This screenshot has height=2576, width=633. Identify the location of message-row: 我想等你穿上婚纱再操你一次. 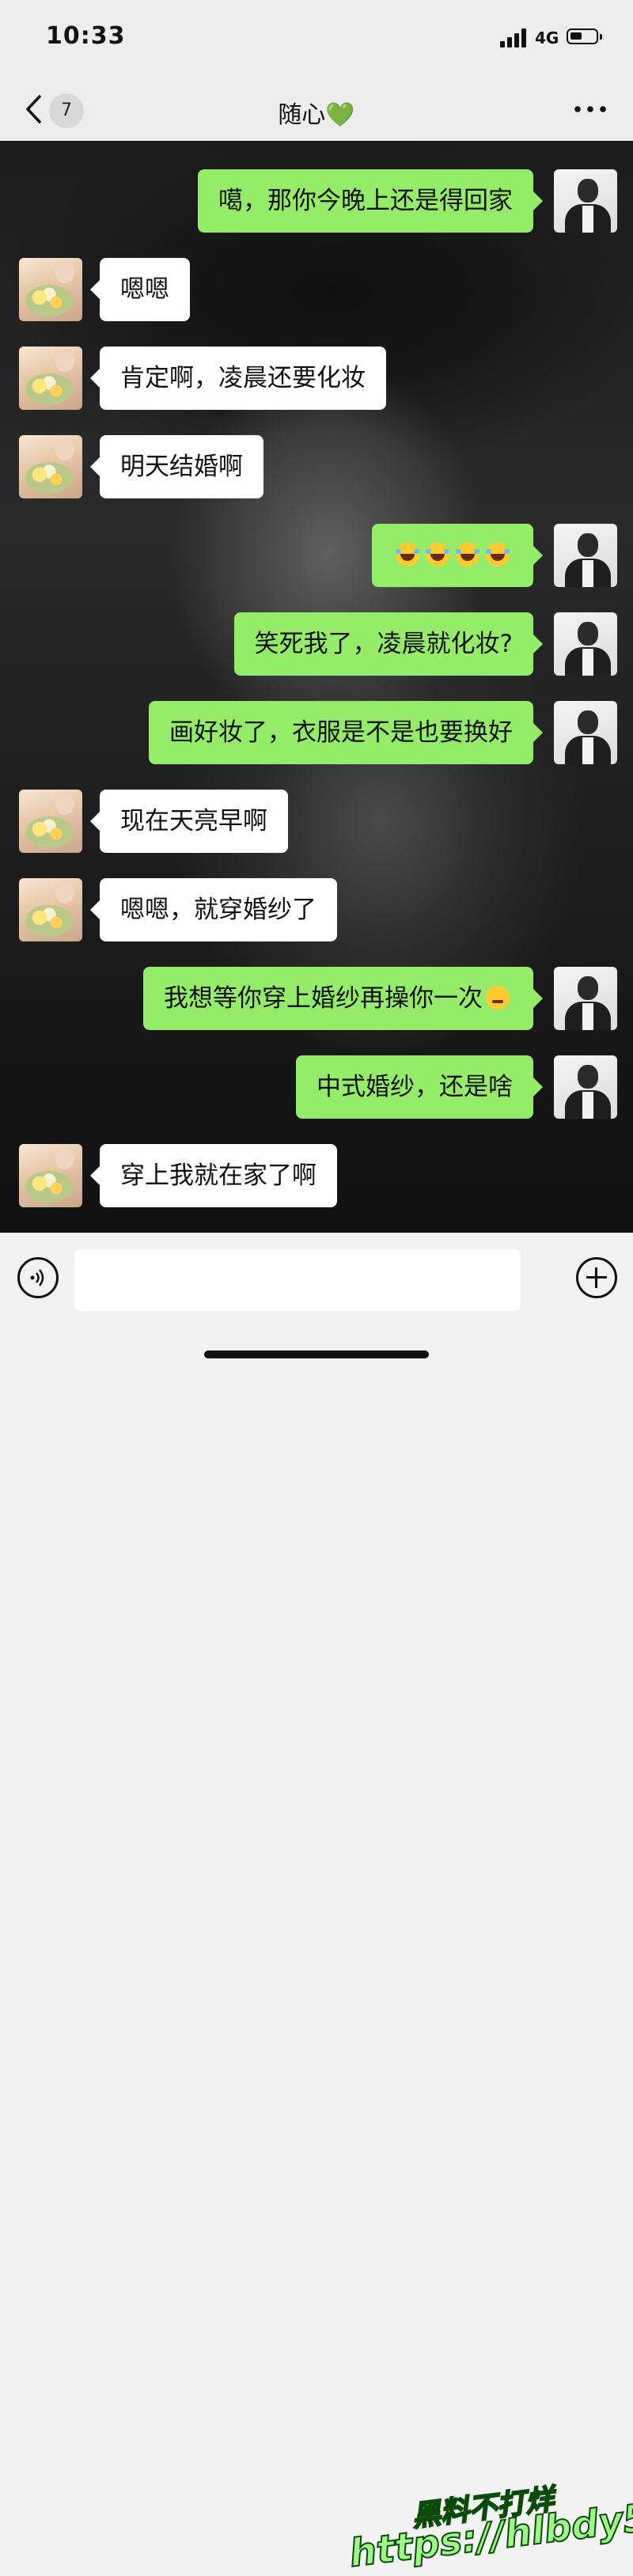
(316, 997).